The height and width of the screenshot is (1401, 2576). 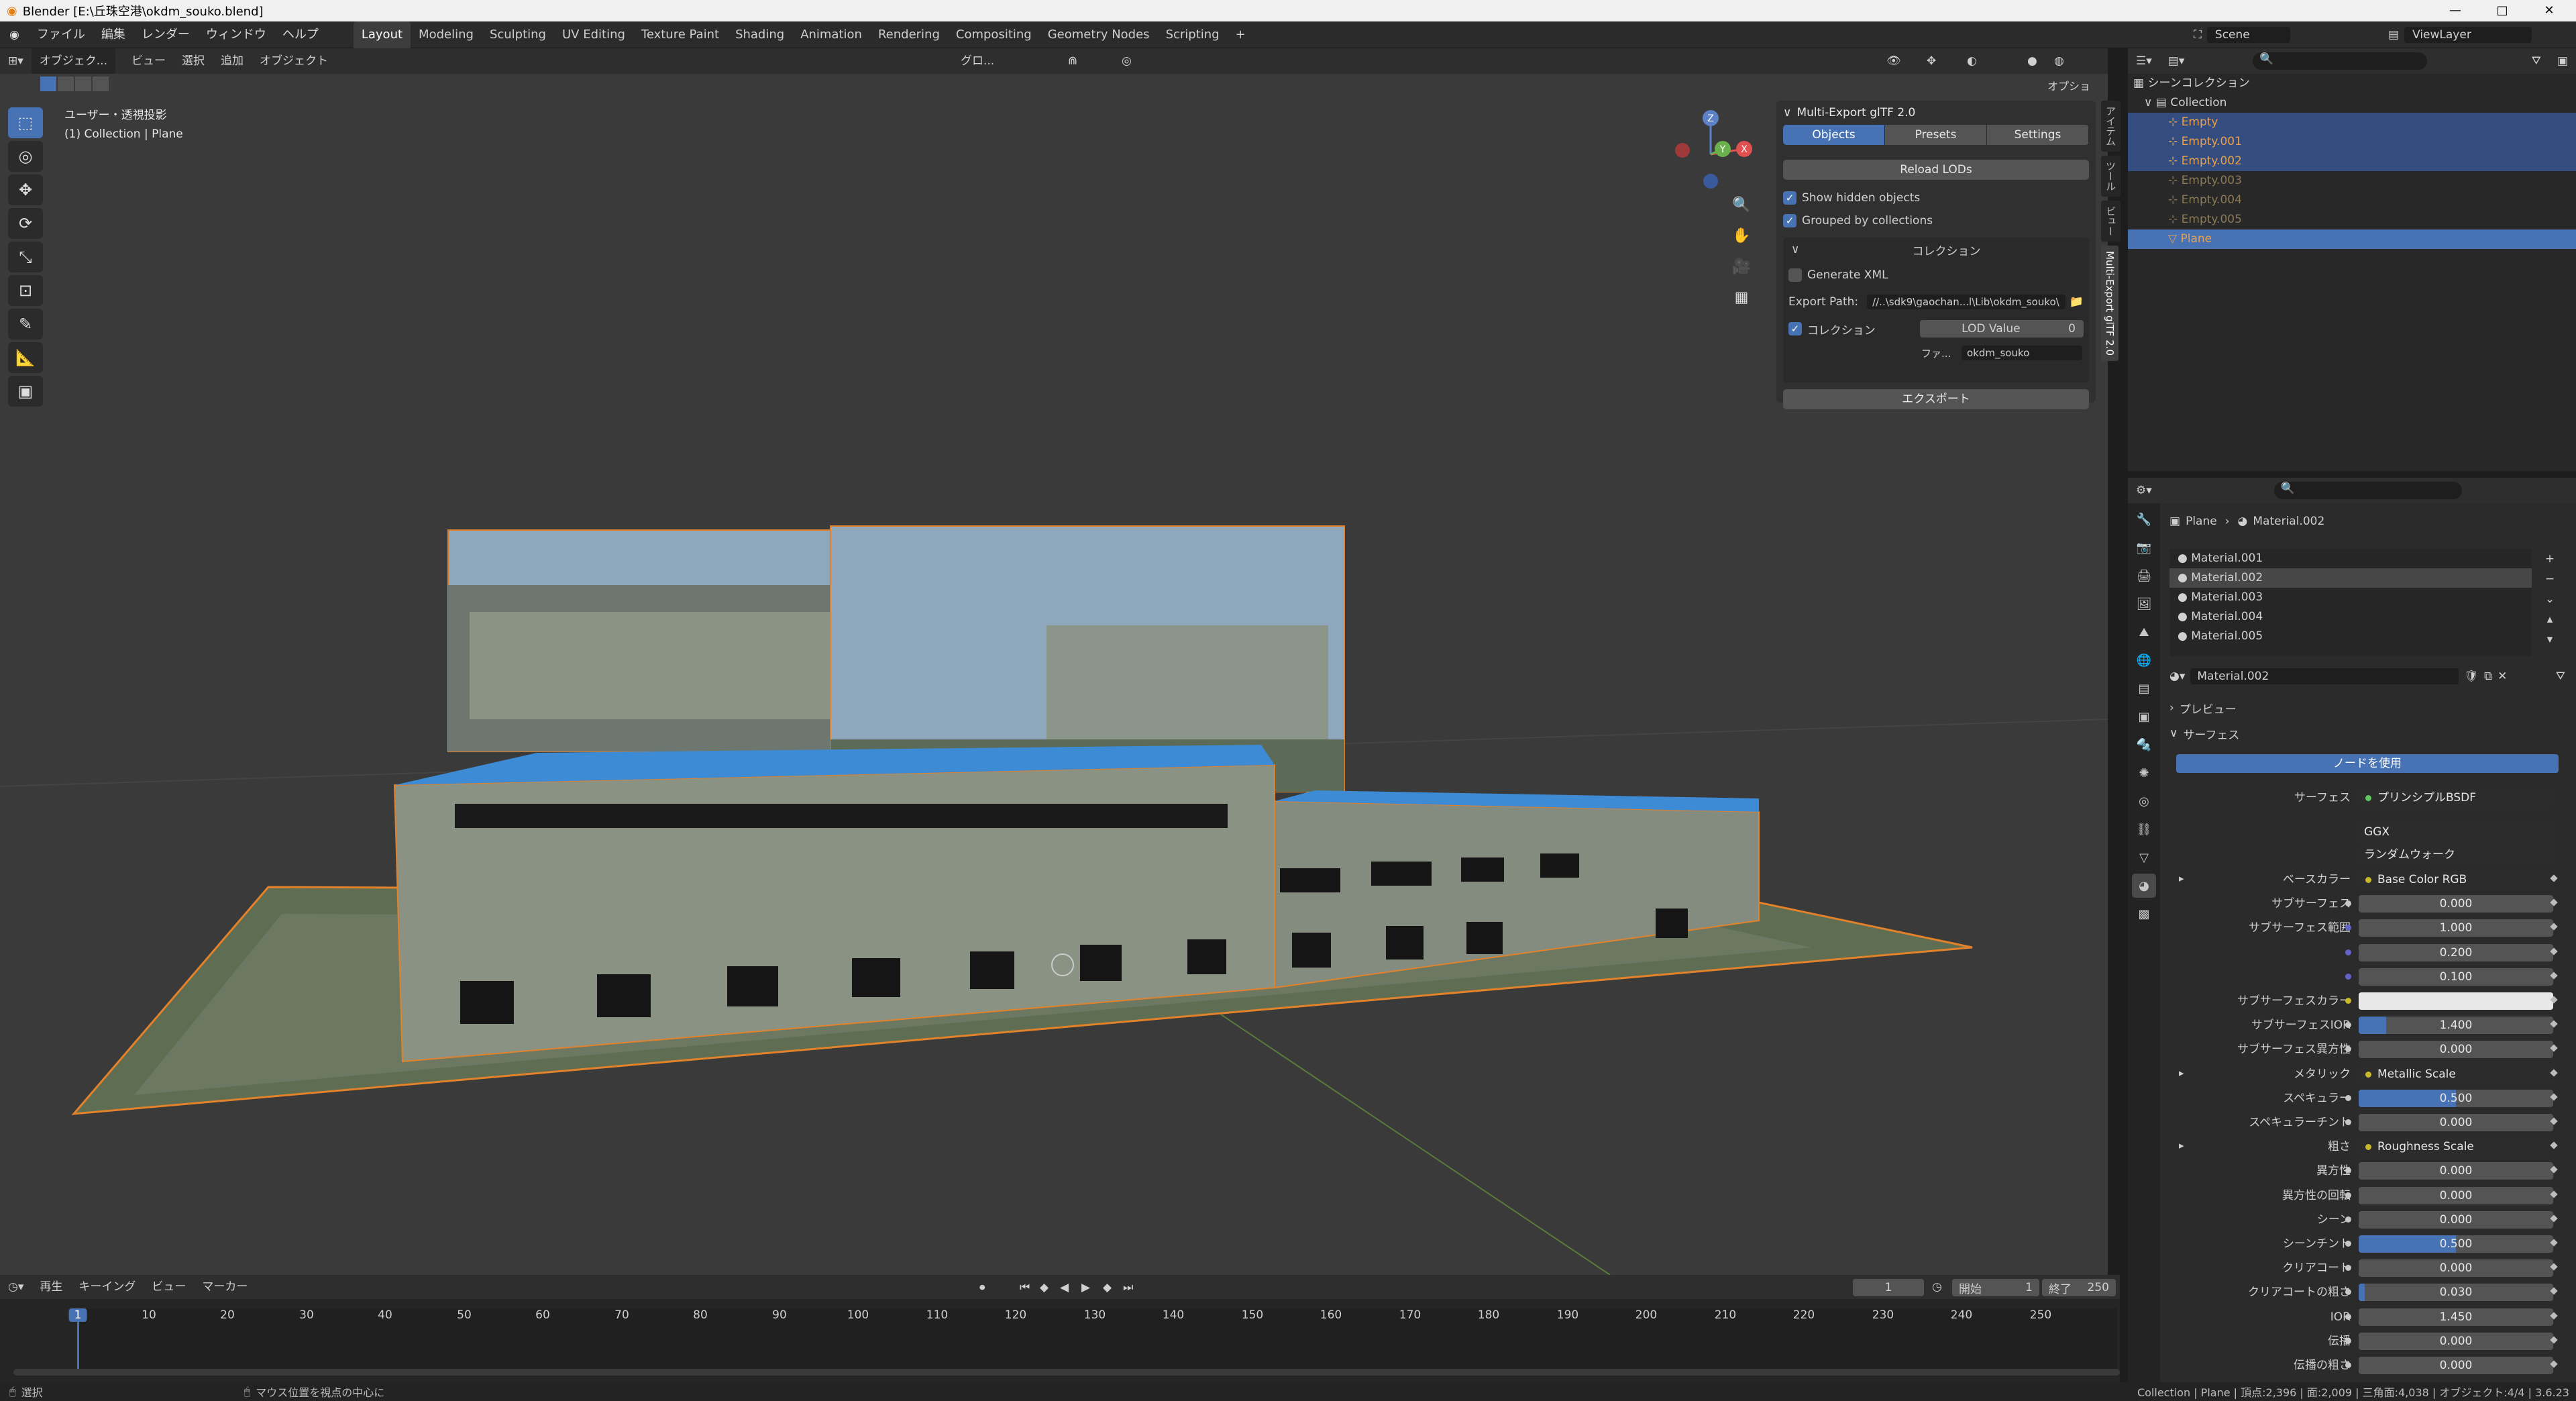 I want to click on data-tab-icon: ▽, so click(x=2144, y=858).